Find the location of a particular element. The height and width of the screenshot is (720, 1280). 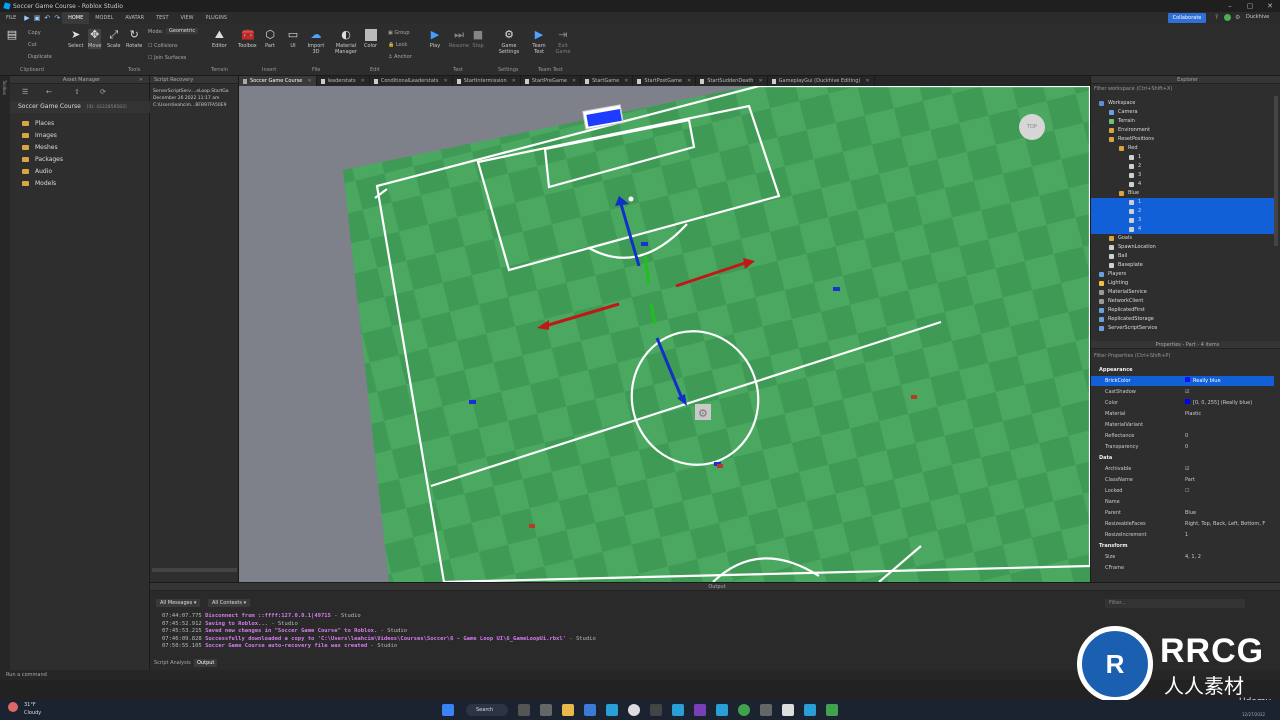

explorer-item: ReplicatedFirst is located at coordinates (1182, 310).